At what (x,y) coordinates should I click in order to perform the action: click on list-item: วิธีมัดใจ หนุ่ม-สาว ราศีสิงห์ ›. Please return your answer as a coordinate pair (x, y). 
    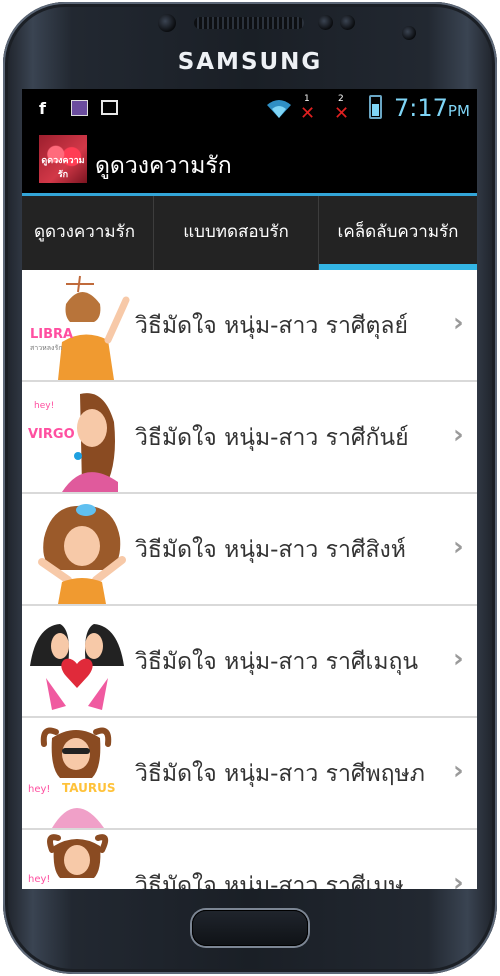
    Looking at the image, I should click on (249, 550).